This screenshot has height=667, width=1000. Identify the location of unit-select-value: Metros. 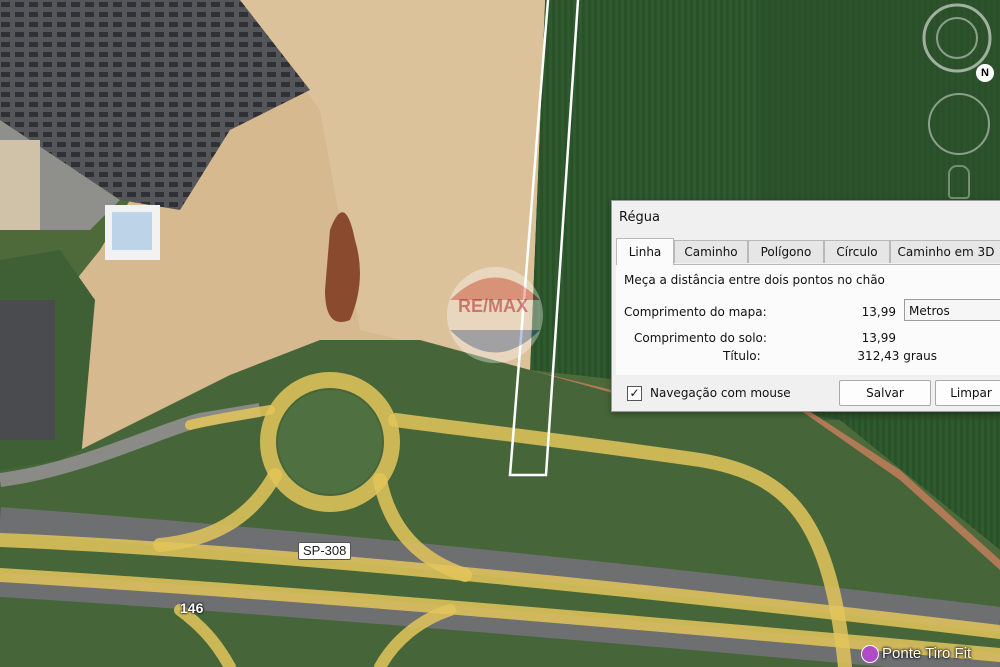
(929, 311).